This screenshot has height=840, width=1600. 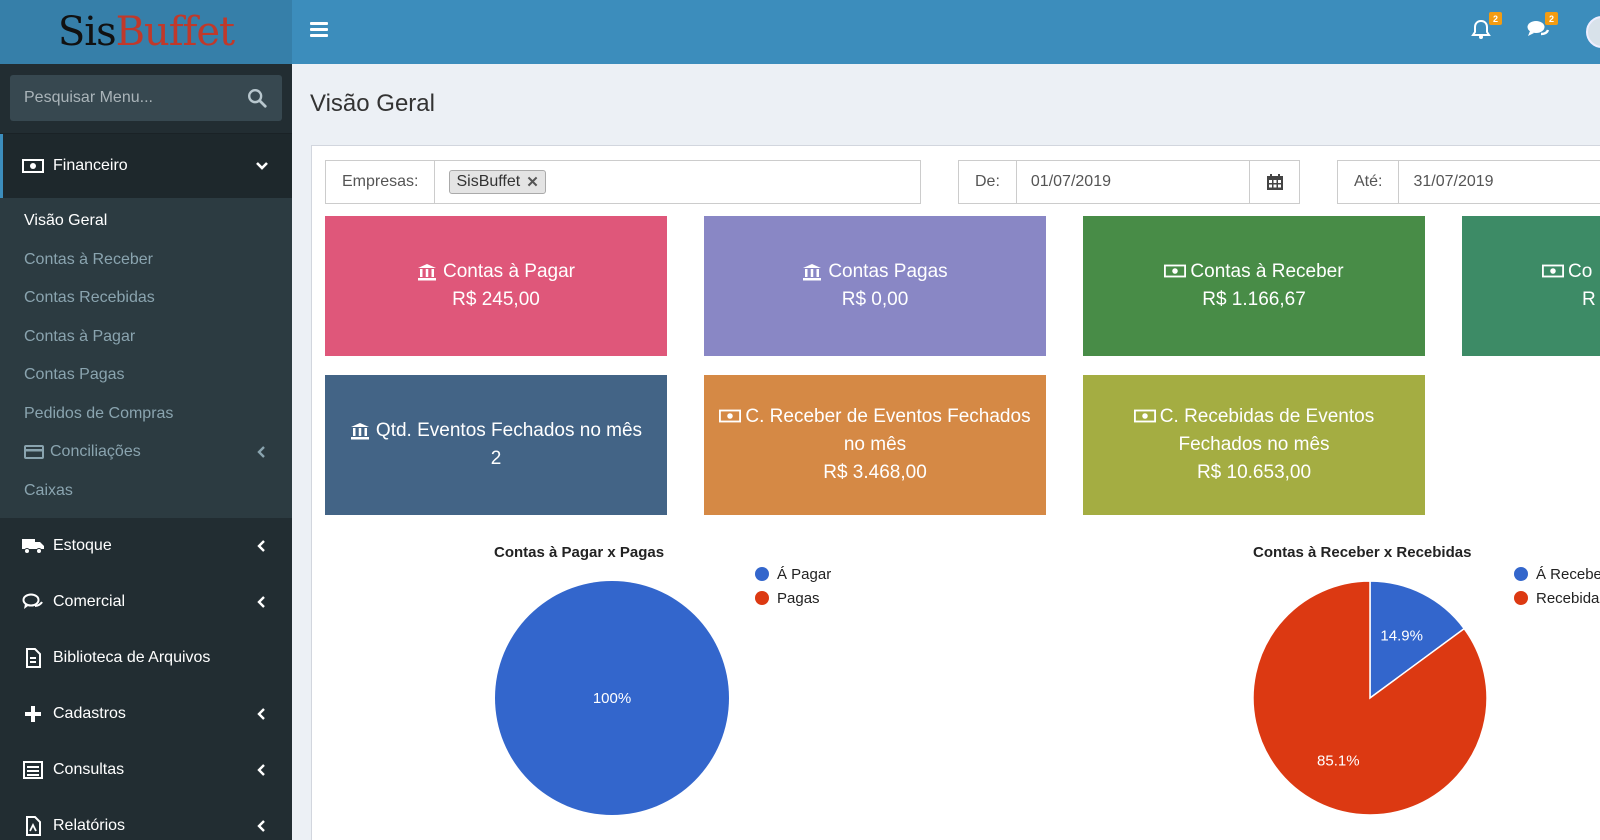 What do you see at coordinates (1267, 416) in the screenshot?
I see `card-title: C. Recebidas de Eventos` at bounding box center [1267, 416].